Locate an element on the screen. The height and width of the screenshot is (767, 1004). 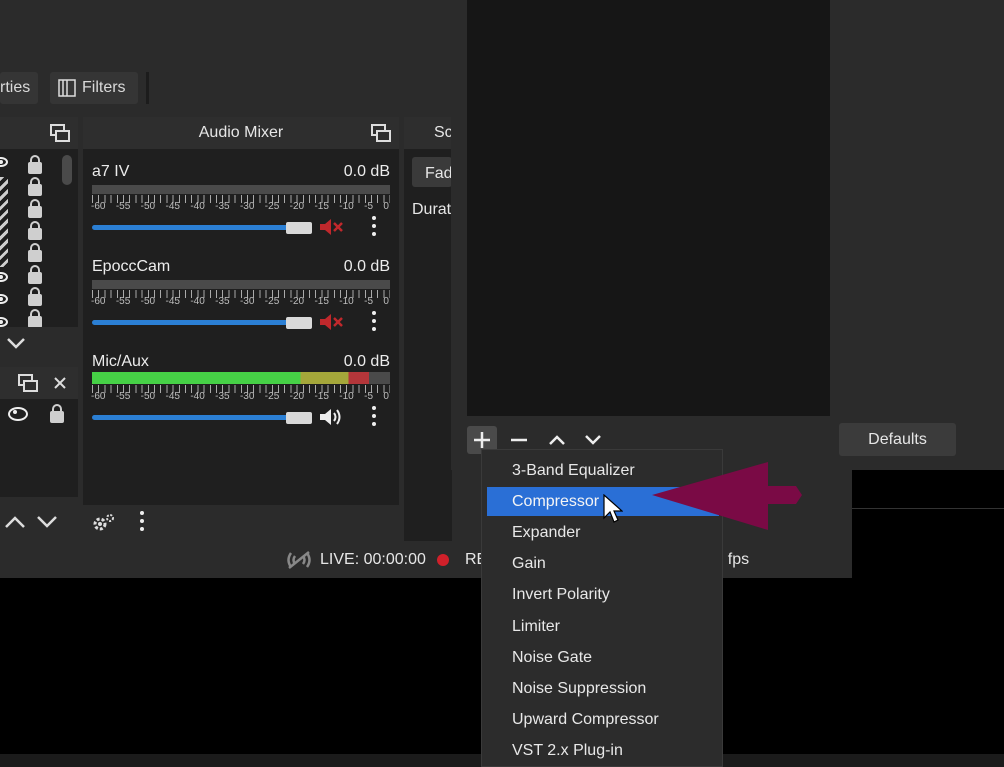
scene-transitions-dock: Sc Fad Durat is located at coordinates (428, 329).